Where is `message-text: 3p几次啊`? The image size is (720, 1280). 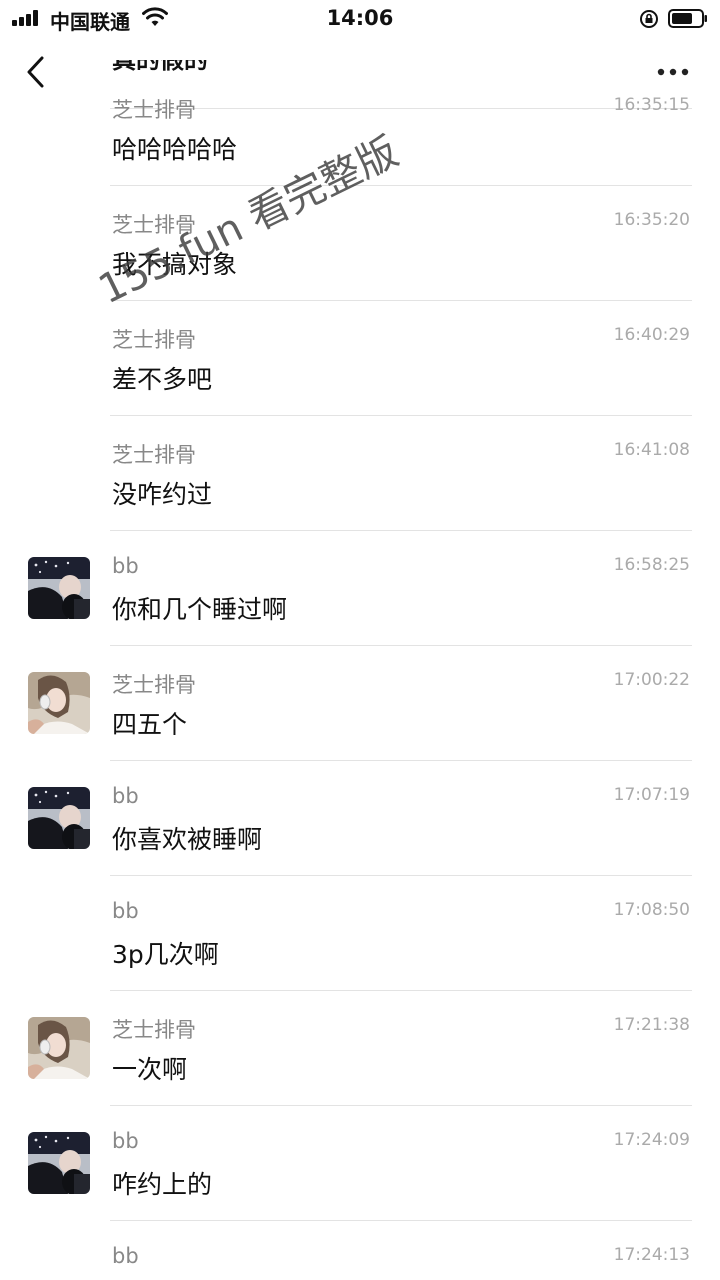 message-text: 3p几次啊 is located at coordinates (165, 954).